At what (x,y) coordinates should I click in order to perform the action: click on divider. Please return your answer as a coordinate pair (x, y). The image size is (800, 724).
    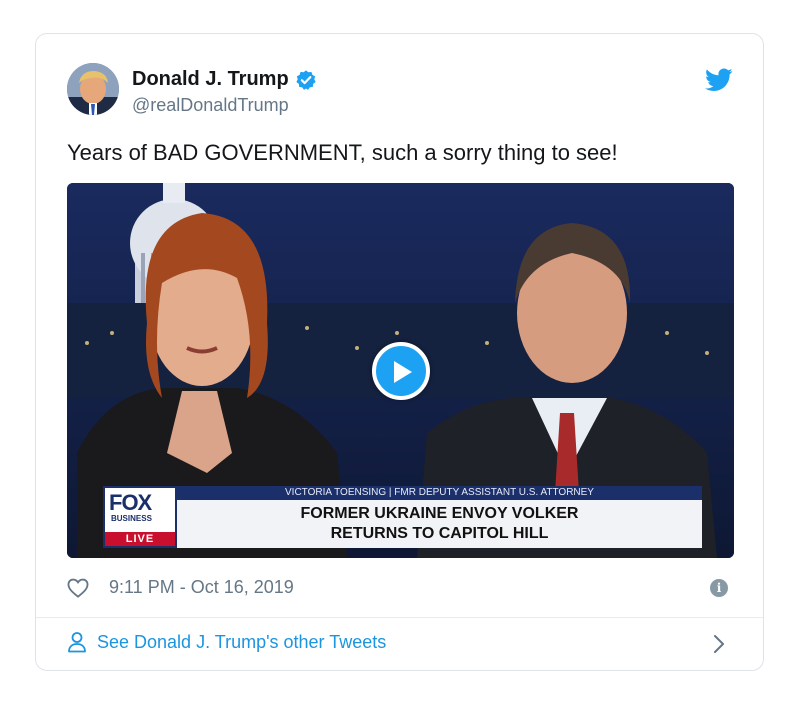
    Looking at the image, I should click on (399, 617).